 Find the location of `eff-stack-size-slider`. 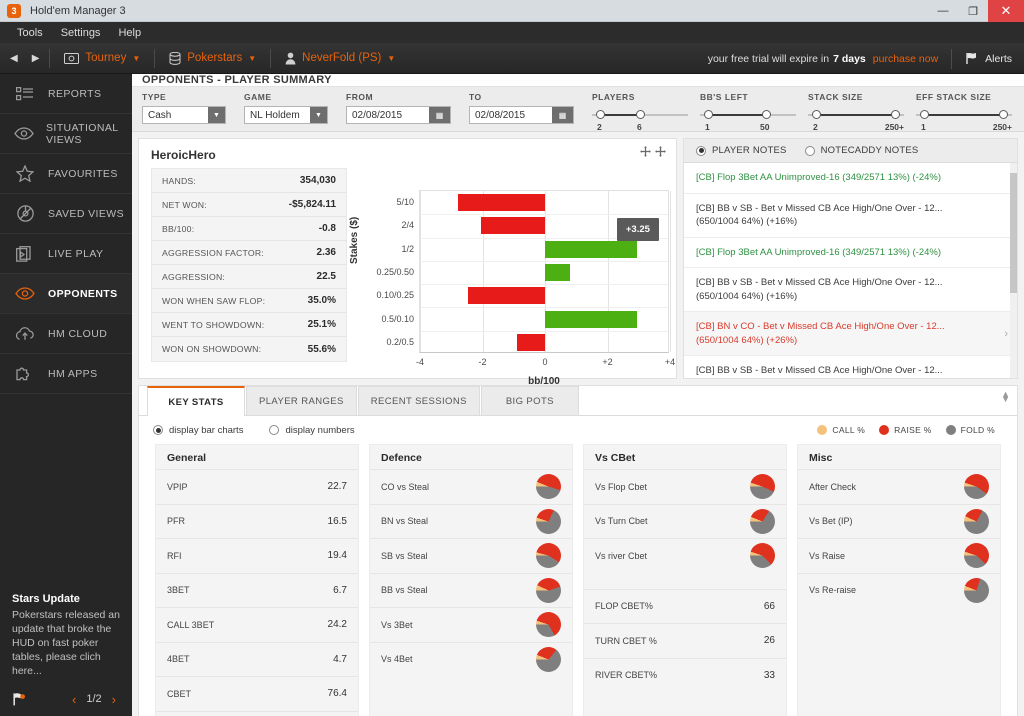

eff-stack-size-slider is located at coordinates (964, 115).